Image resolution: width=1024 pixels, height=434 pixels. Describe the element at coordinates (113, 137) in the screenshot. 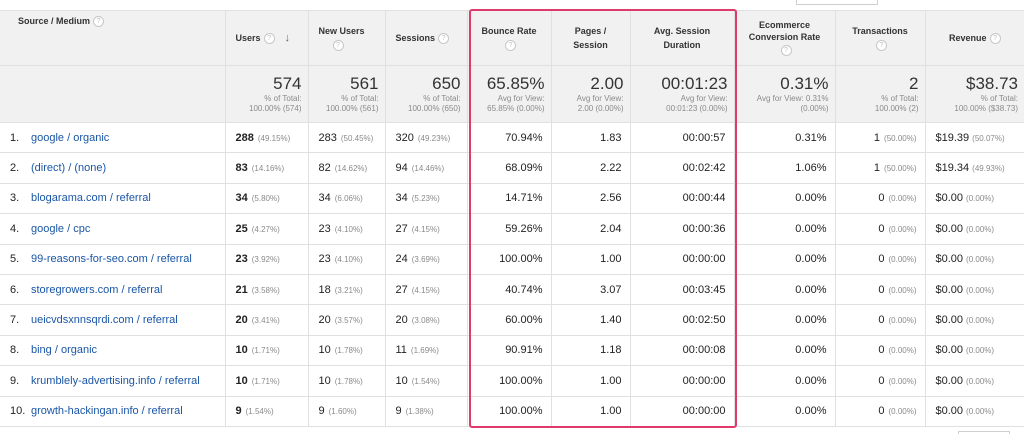

I see `source-cell: 1. google / organic` at that location.